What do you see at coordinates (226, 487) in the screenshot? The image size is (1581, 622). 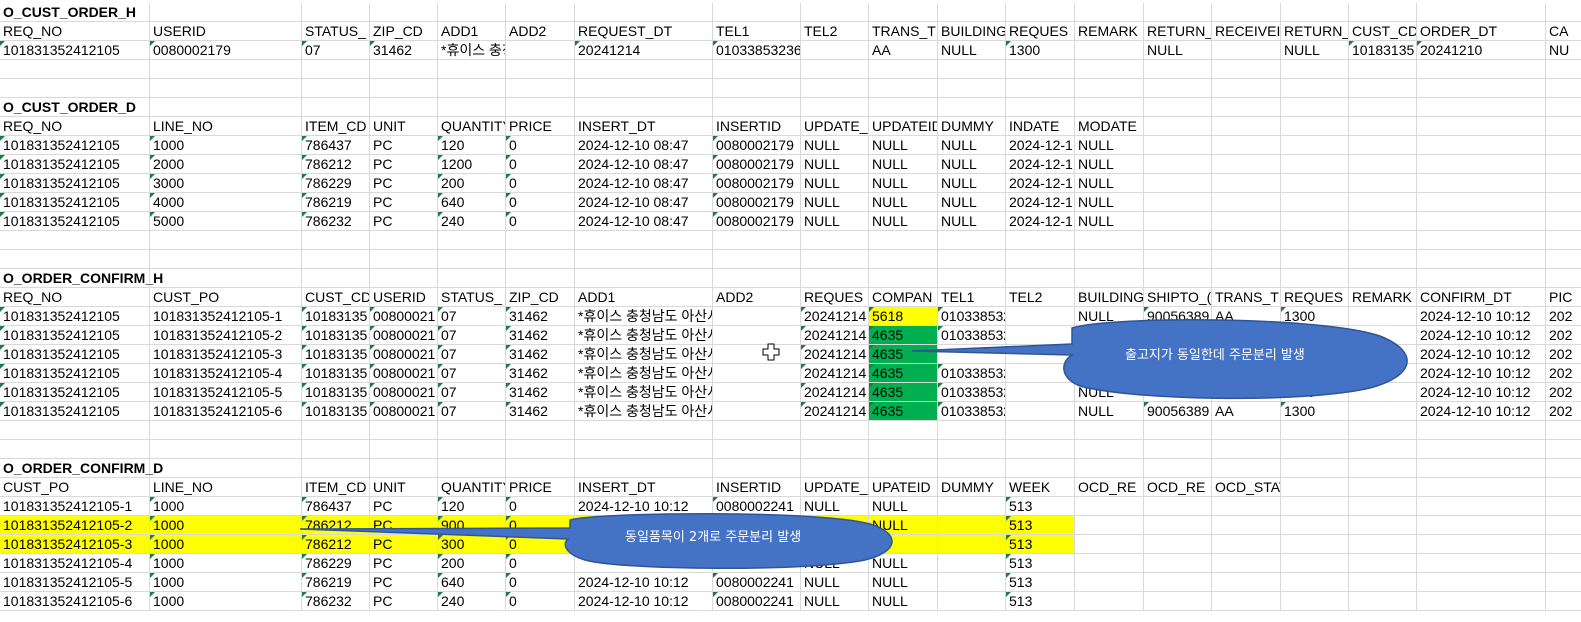 I see `sheet-cell: LINE_NO` at bounding box center [226, 487].